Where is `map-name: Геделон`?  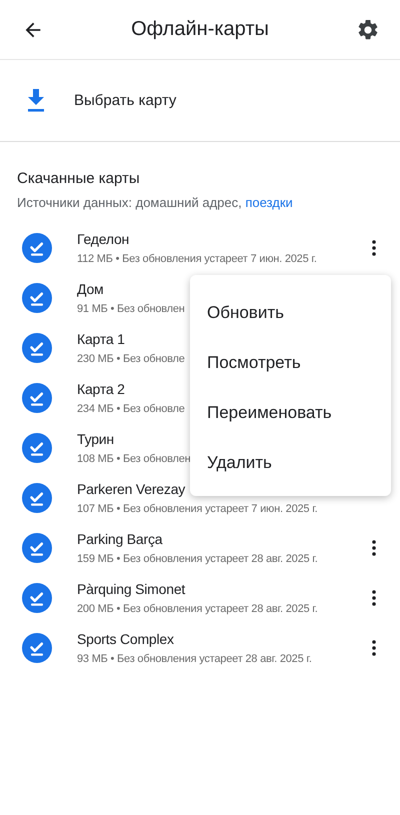 map-name: Геделон is located at coordinates (103, 239).